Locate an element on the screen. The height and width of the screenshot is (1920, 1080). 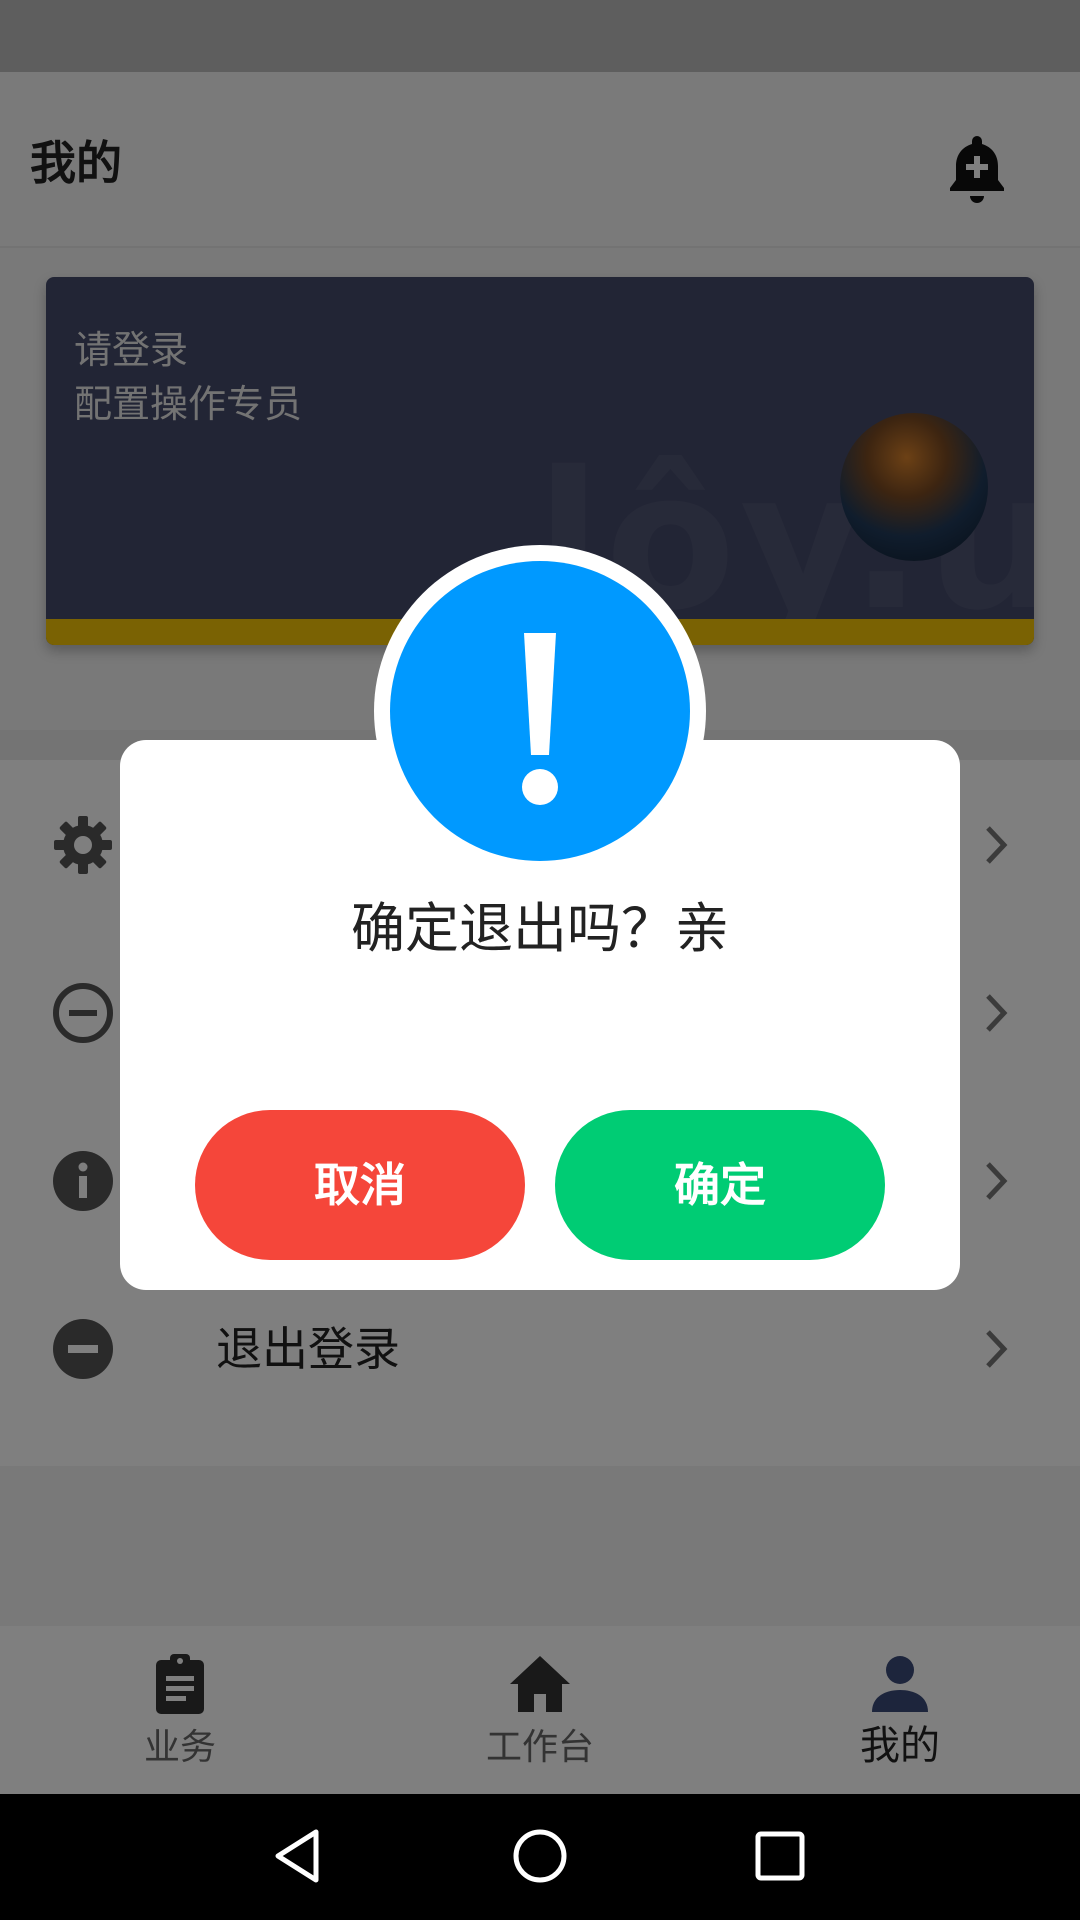
confirm-button: 确定 is located at coordinates (720, 1185).